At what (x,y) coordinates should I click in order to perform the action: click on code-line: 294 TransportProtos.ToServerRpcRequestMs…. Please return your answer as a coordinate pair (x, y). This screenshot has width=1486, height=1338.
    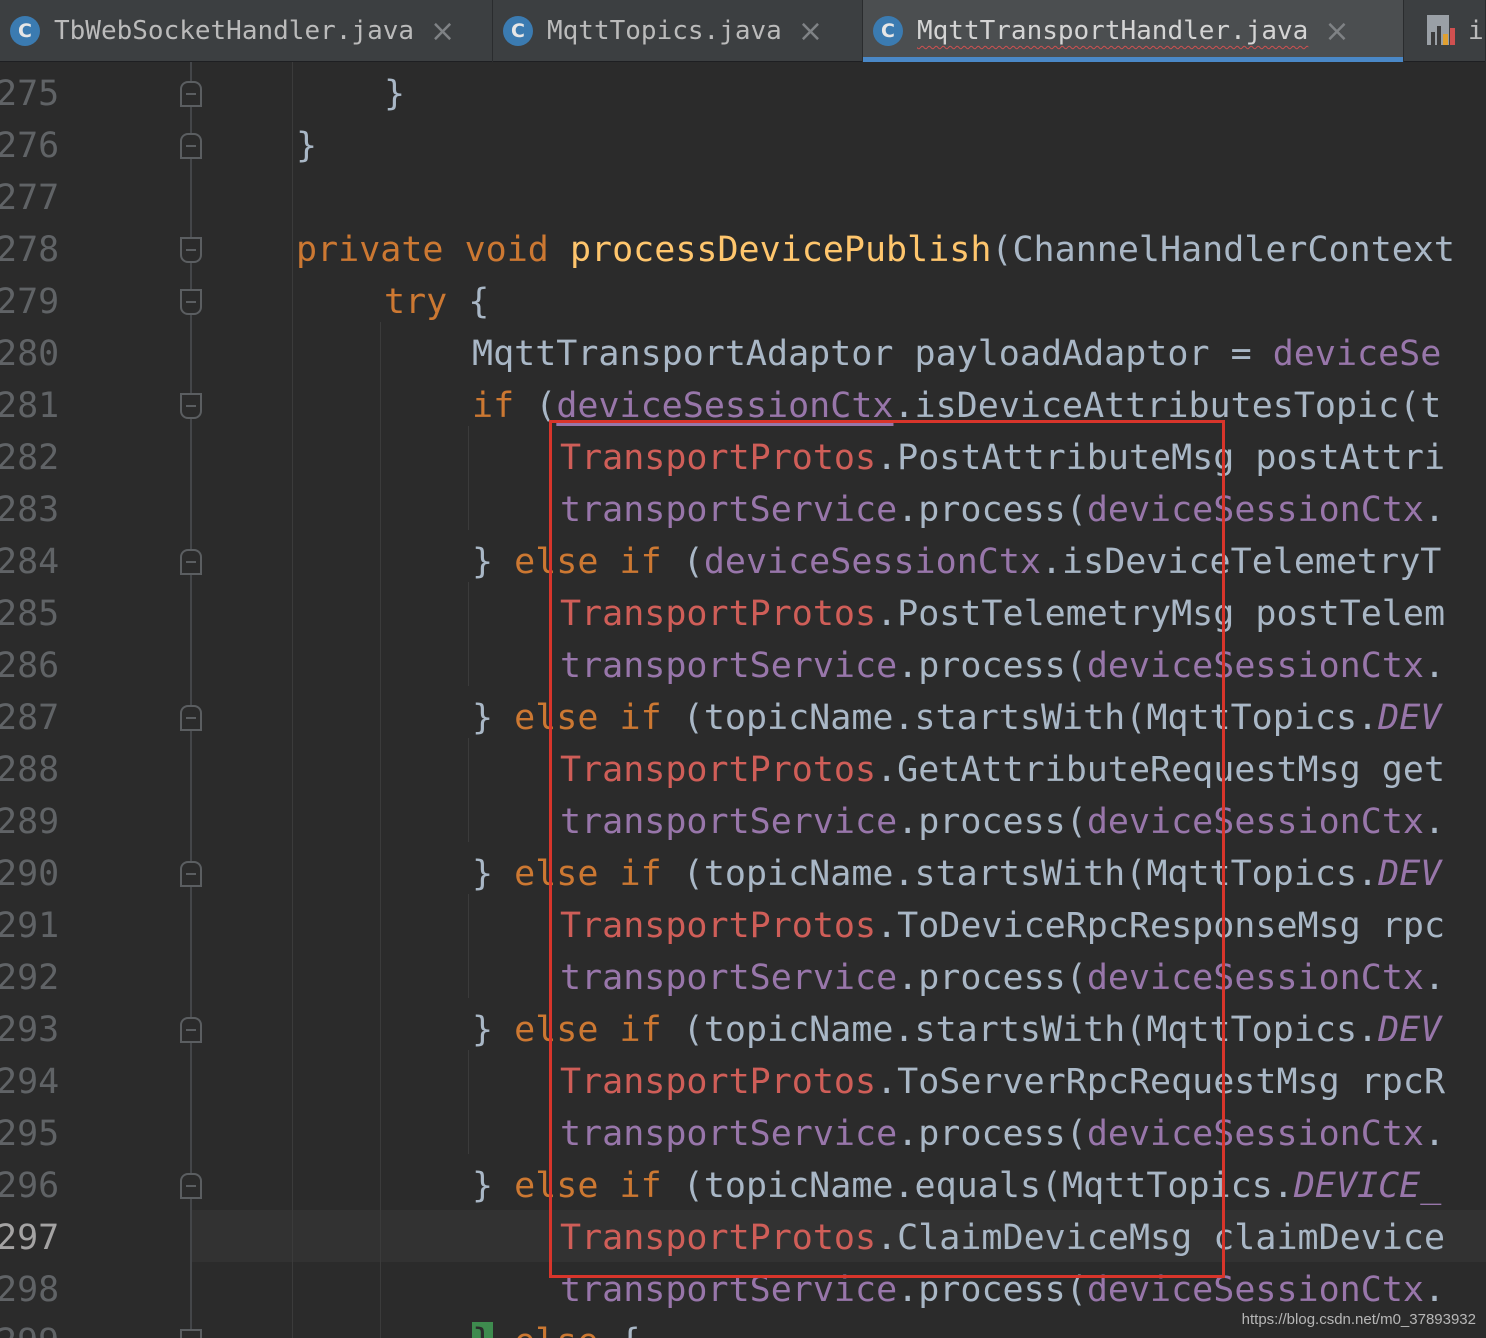
    Looking at the image, I should click on (743, 1082).